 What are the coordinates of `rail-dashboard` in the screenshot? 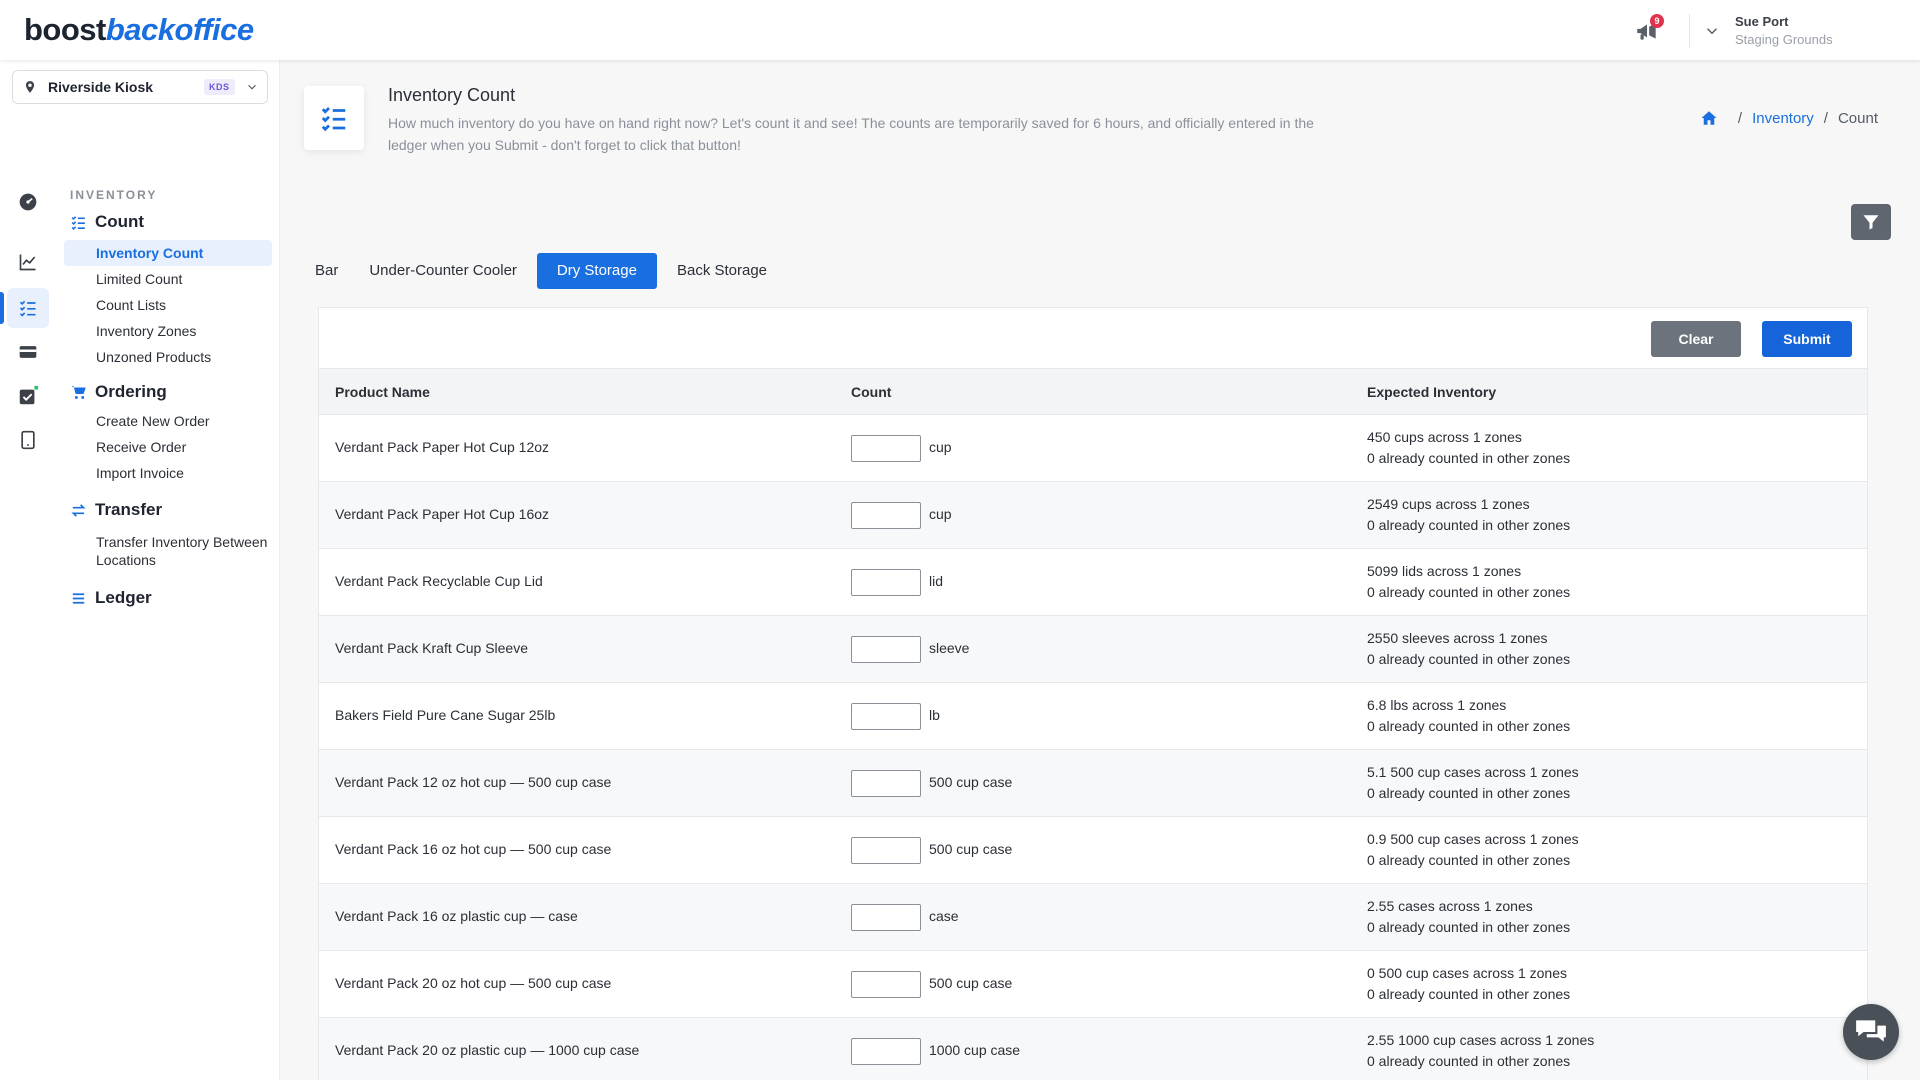 It's located at (28, 202).